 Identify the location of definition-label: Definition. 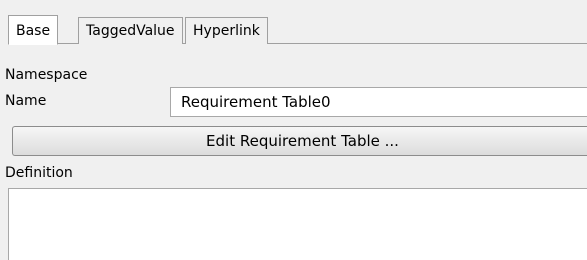
(39, 173).